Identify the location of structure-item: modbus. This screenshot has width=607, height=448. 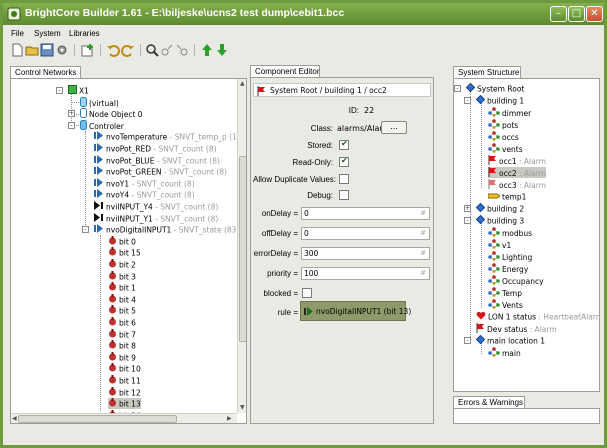
(510, 232).